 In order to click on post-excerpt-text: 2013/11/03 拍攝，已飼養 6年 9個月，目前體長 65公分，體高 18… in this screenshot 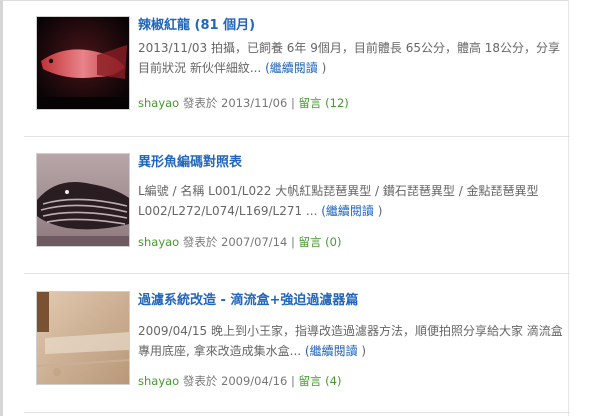, I will do `click(349, 58)`.